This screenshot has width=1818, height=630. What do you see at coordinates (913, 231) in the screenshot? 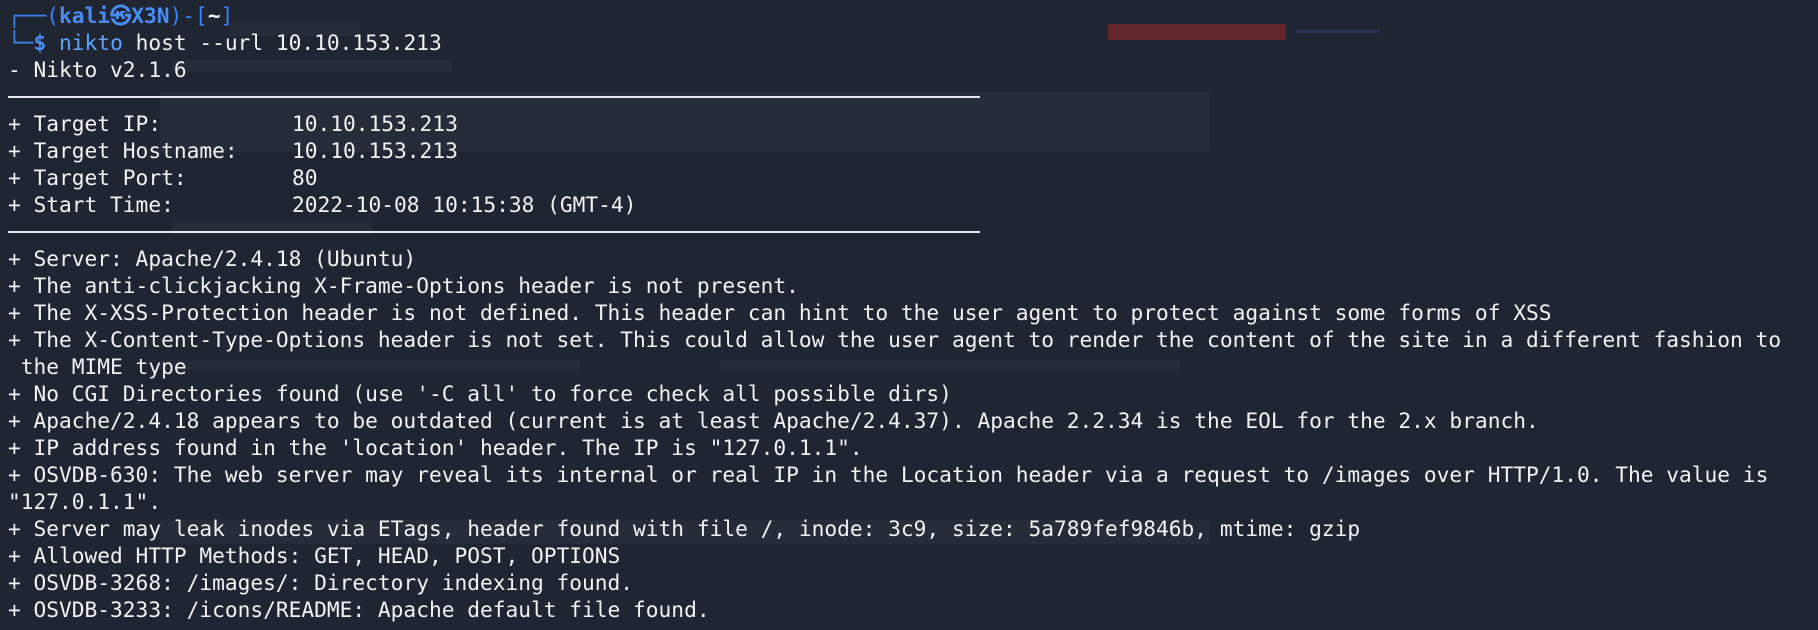
I see `separator-rule-bottom` at bounding box center [913, 231].